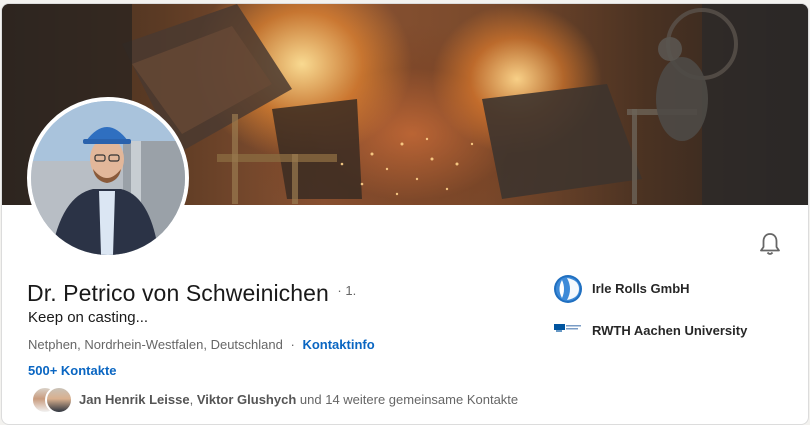 The width and height of the screenshot is (810, 425). I want to click on mutual-name-2: Viktor Glushych, so click(246, 399).